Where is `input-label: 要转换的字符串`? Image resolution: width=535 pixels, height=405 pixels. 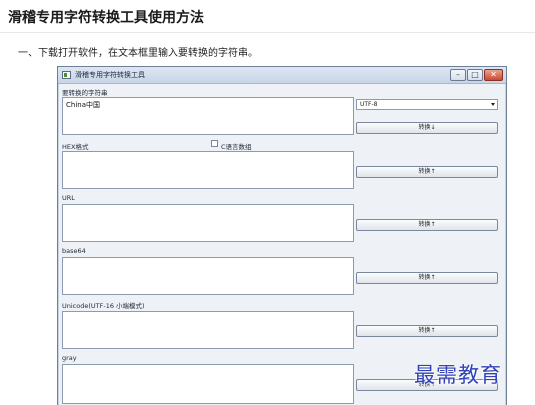
input-label: 要转换的字符串 is located at coordinates (85, 93).